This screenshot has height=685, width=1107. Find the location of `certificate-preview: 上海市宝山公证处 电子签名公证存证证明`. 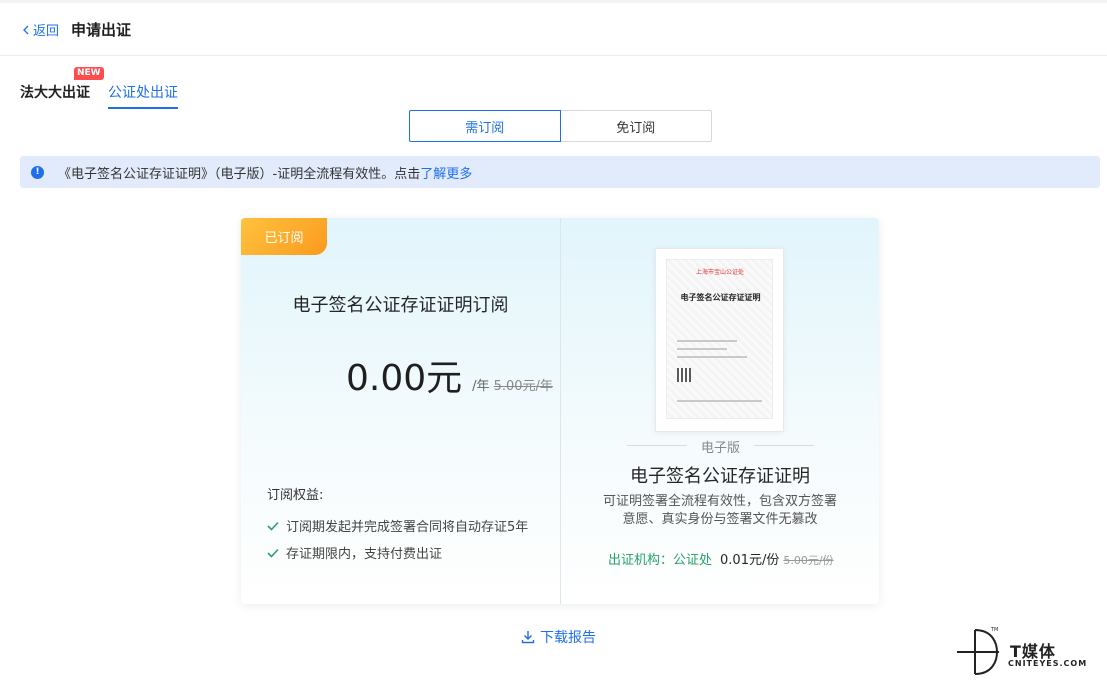

certificate-preview: 上海市宝山公证处 电子签名公证存证证明 is located at coordinates (719, 340).